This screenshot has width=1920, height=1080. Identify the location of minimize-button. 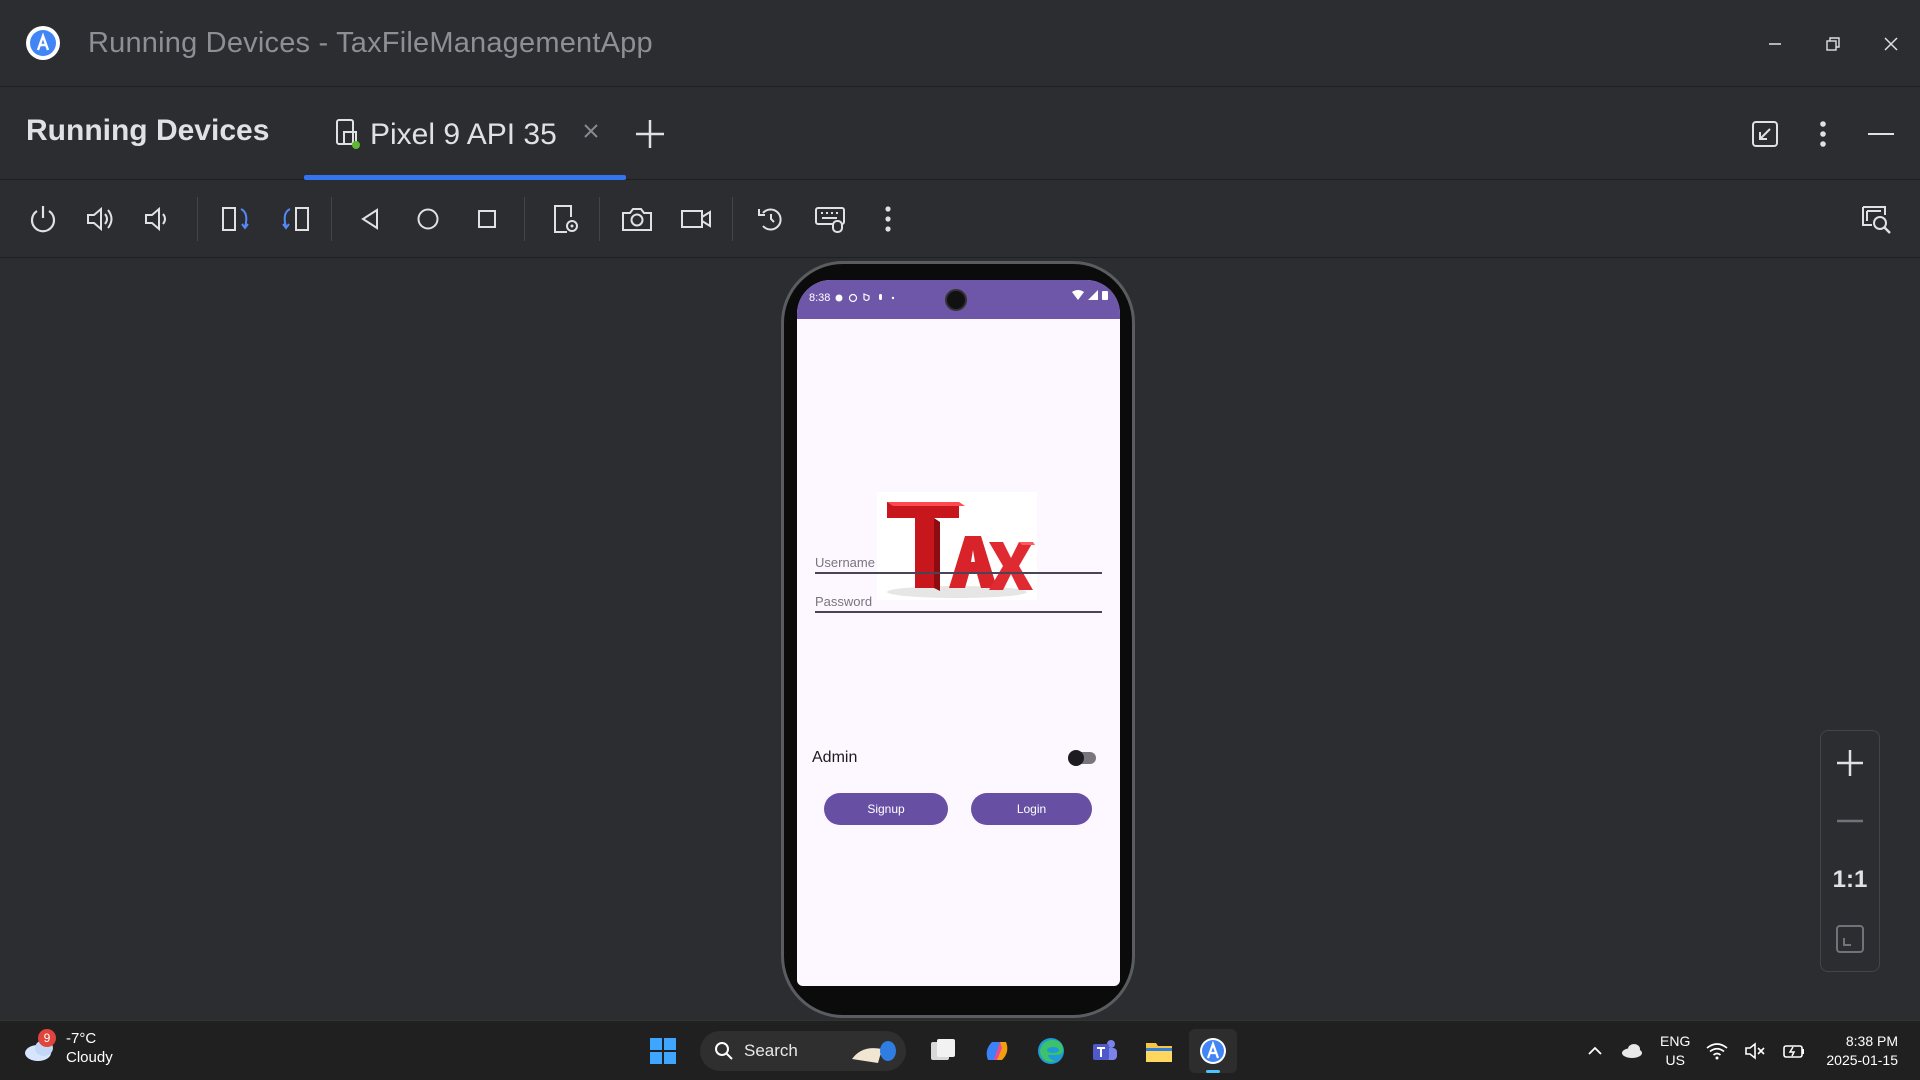
(1775, 44).